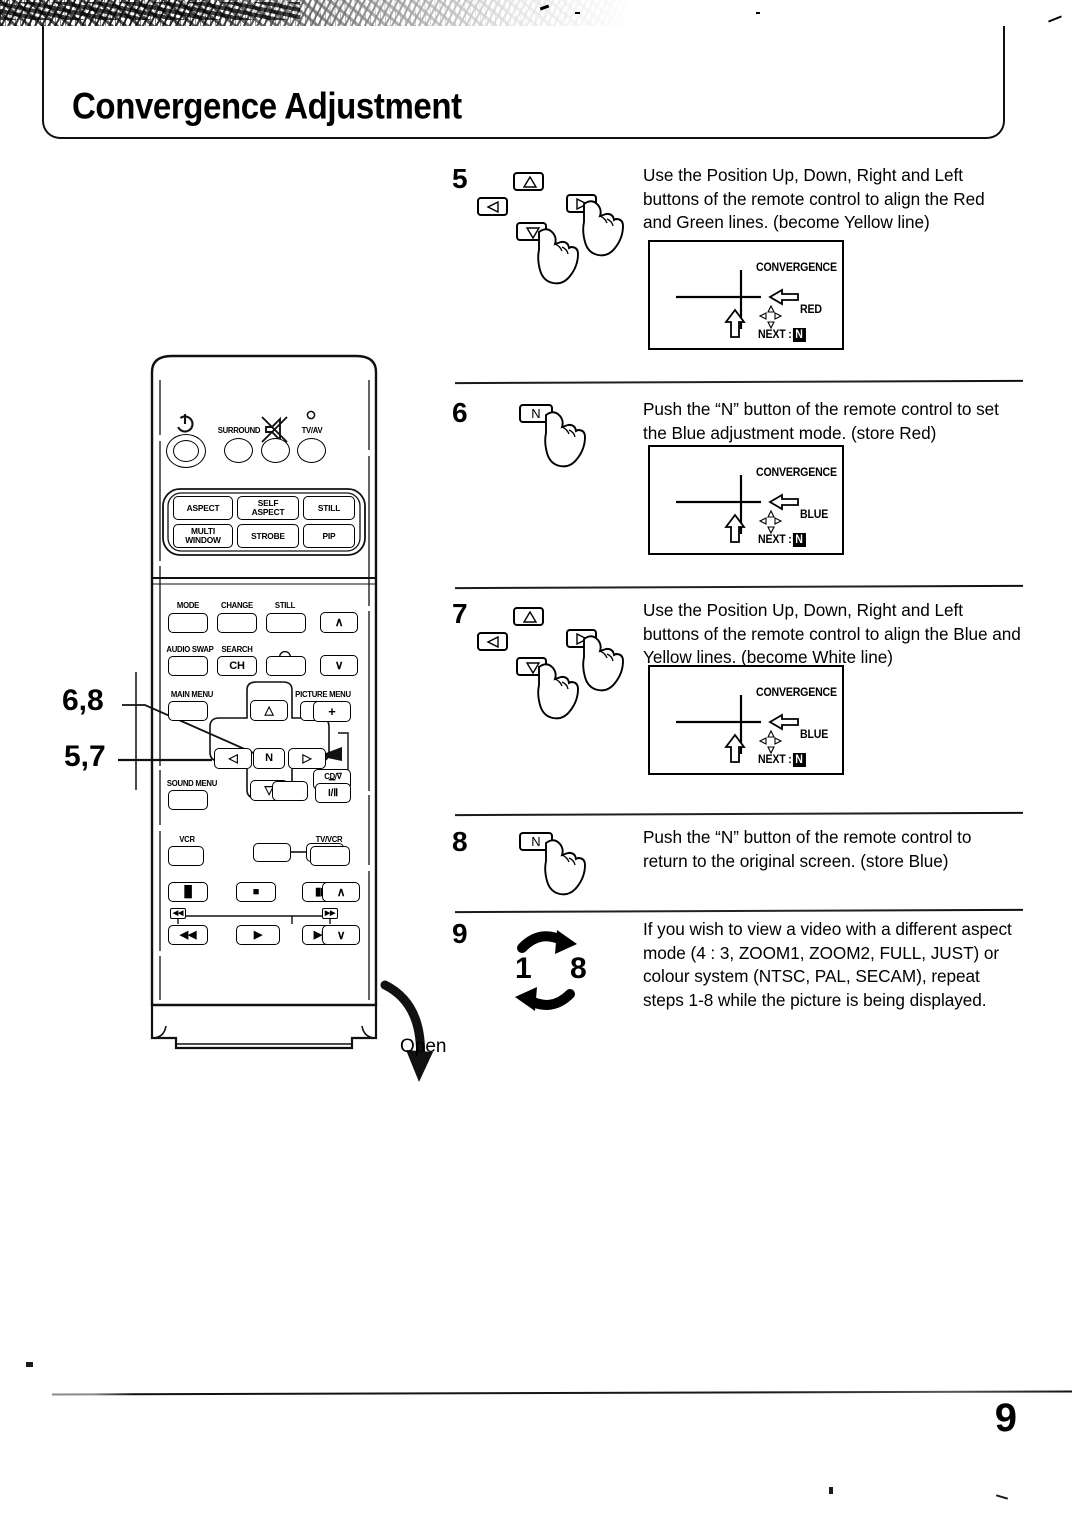  Describe the element at coordinates (178, 913) in the screenshot. I see `remote-skip-back-cap: ◀◀` at that location.